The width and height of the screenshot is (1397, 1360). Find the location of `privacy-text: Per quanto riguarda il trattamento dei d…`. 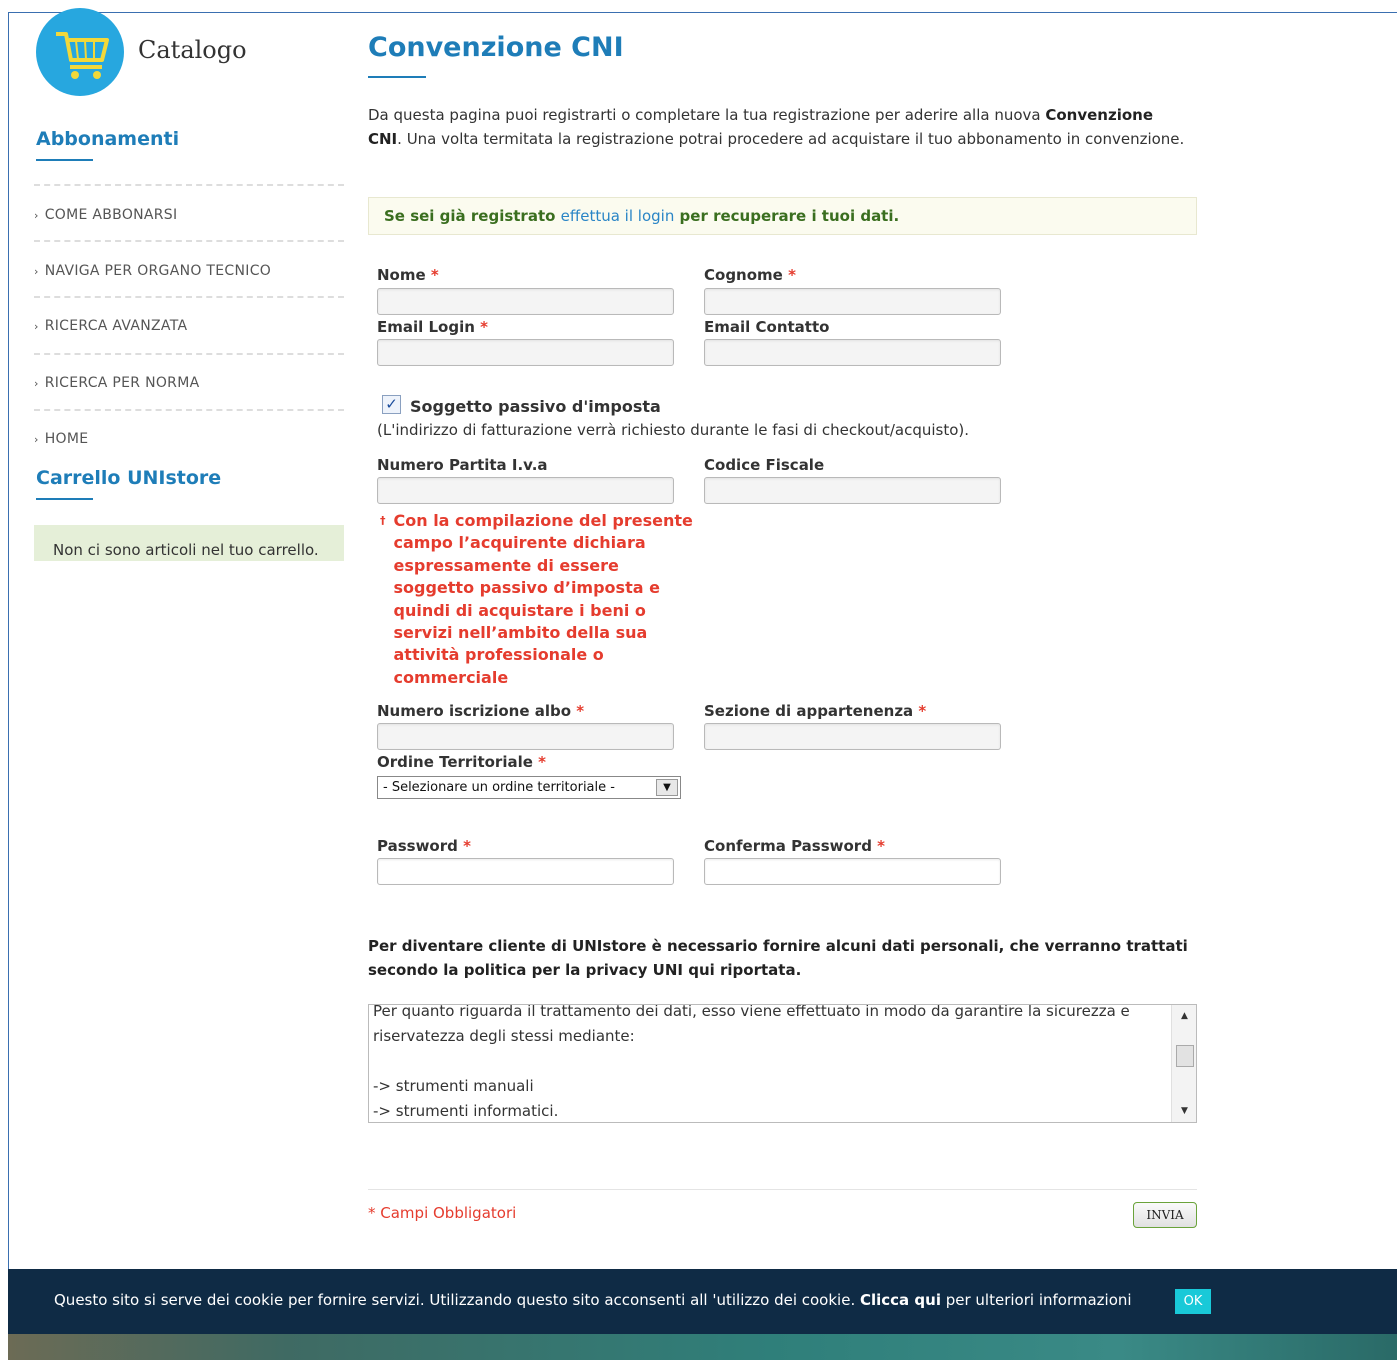

privacy-text: Per quanto riguarda il trattamento dei d… is located at coordinates (751, 1062).